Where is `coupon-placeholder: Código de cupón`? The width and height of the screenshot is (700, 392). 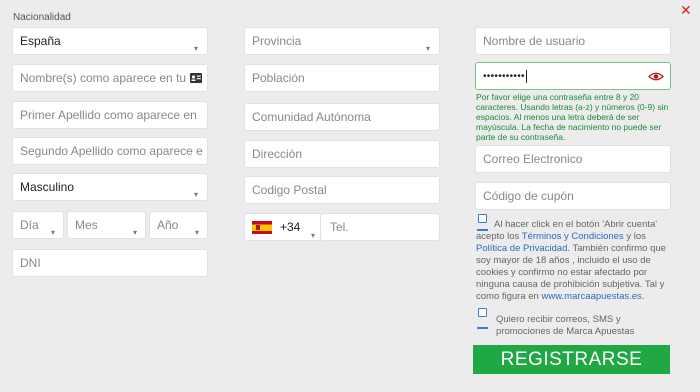 coupon-placeholder: Código de cupón is located at coordinates (528, 196).